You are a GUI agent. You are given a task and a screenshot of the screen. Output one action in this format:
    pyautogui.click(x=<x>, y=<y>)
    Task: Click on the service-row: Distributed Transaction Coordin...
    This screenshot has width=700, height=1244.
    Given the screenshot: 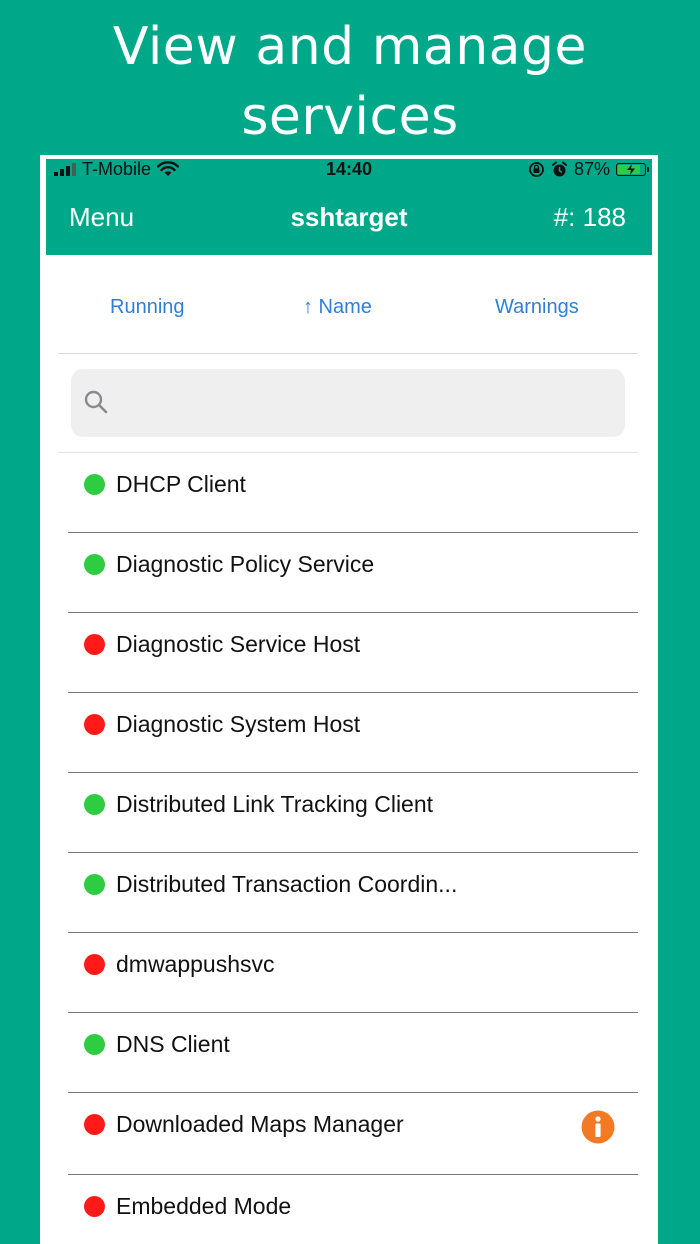 What is the action you would take?
    pyautogui.click(x=353, y=893)
    